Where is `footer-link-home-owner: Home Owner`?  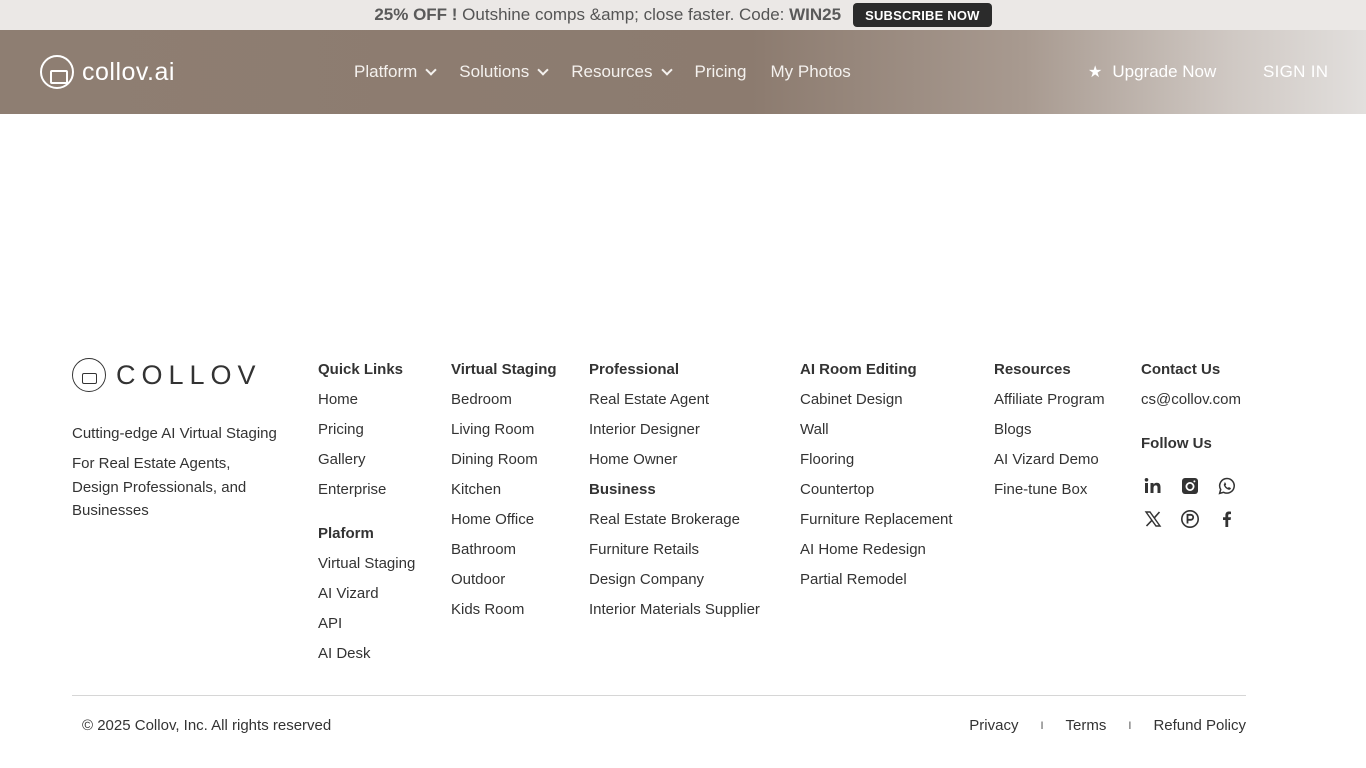 footer-link-home-owner: Home Owner is located at coordinates (674, 460).